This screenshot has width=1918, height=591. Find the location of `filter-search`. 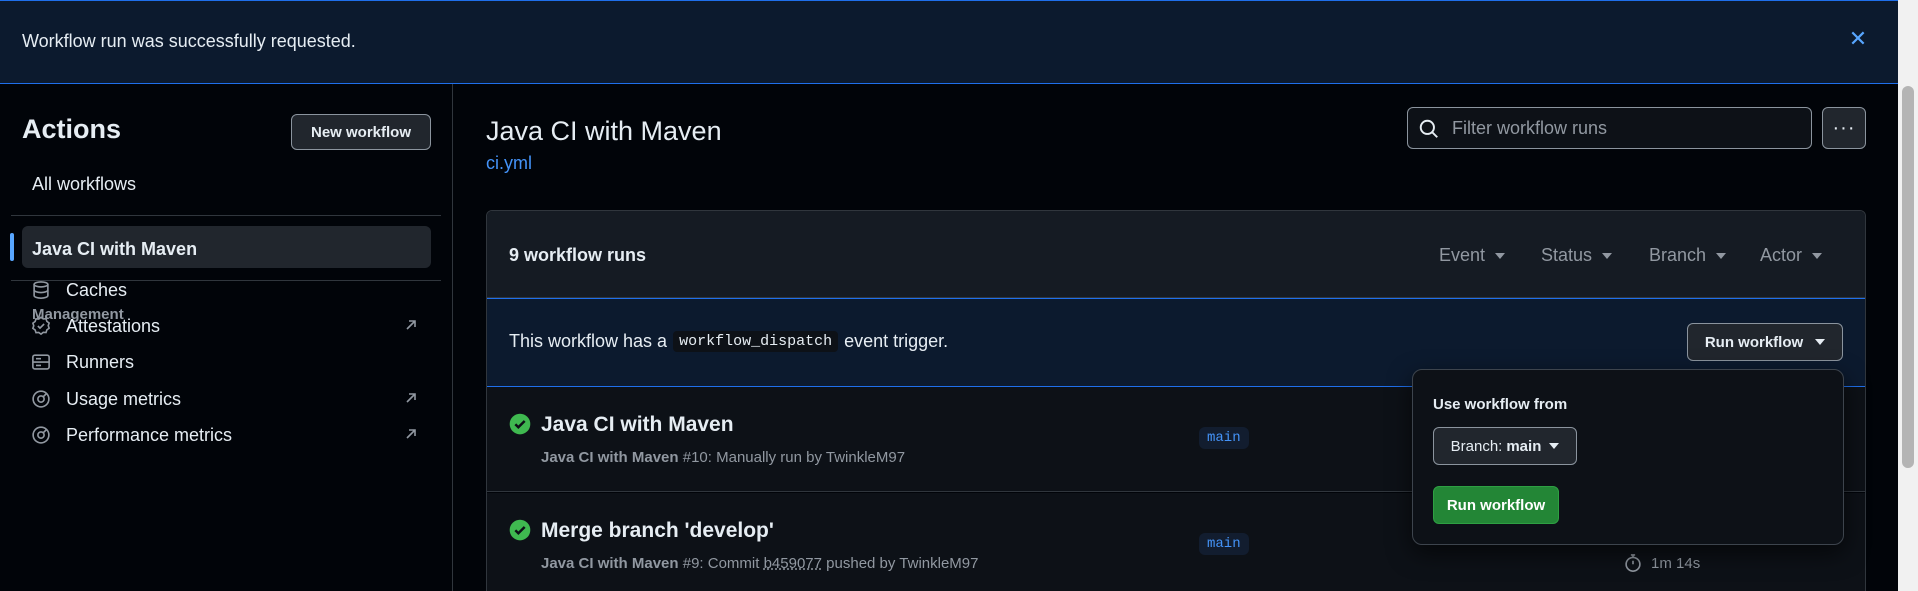

filter-search is located at coordinates (1609, 128).